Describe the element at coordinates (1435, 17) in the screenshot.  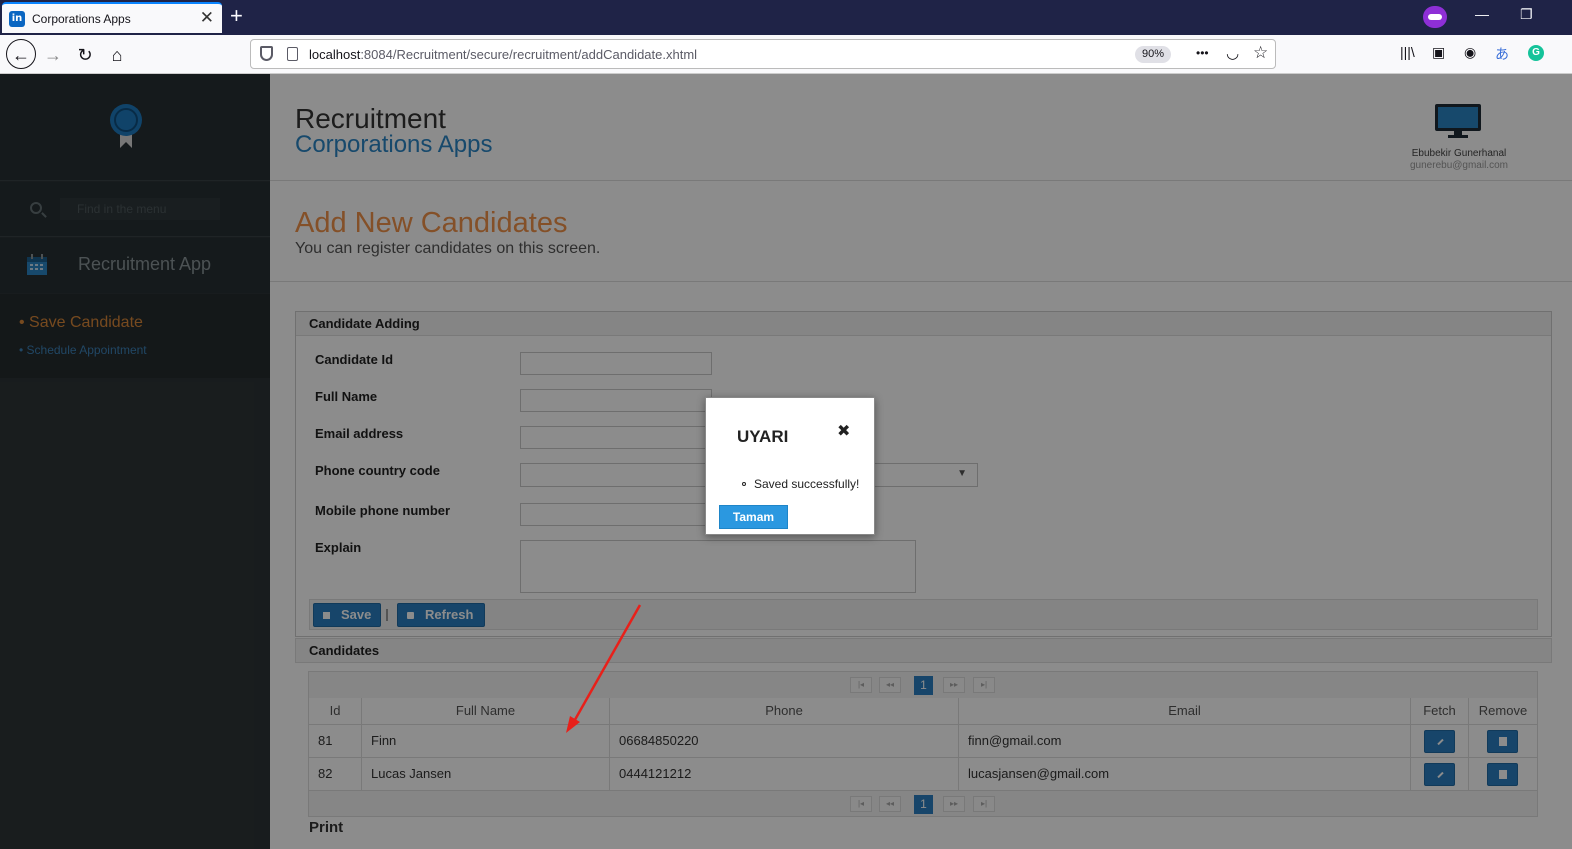
I see `private-mask-icon` at that location.